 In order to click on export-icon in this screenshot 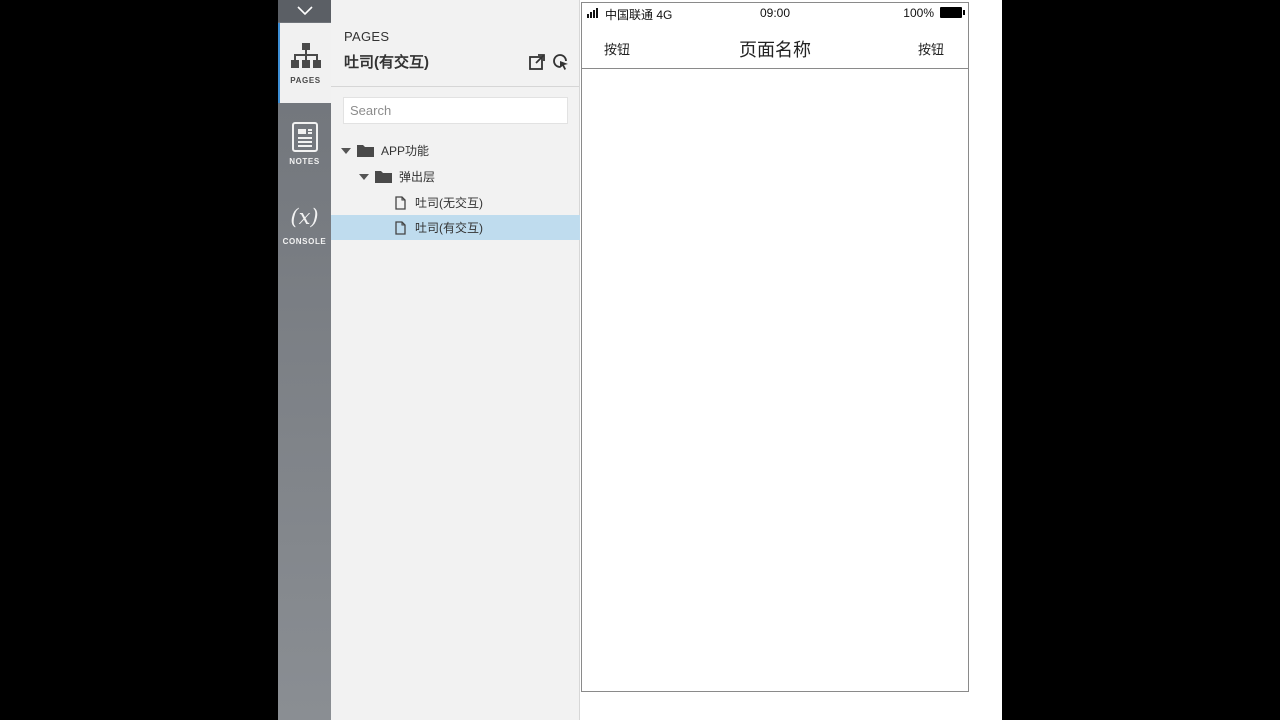, I will do `click(537, 62)`.